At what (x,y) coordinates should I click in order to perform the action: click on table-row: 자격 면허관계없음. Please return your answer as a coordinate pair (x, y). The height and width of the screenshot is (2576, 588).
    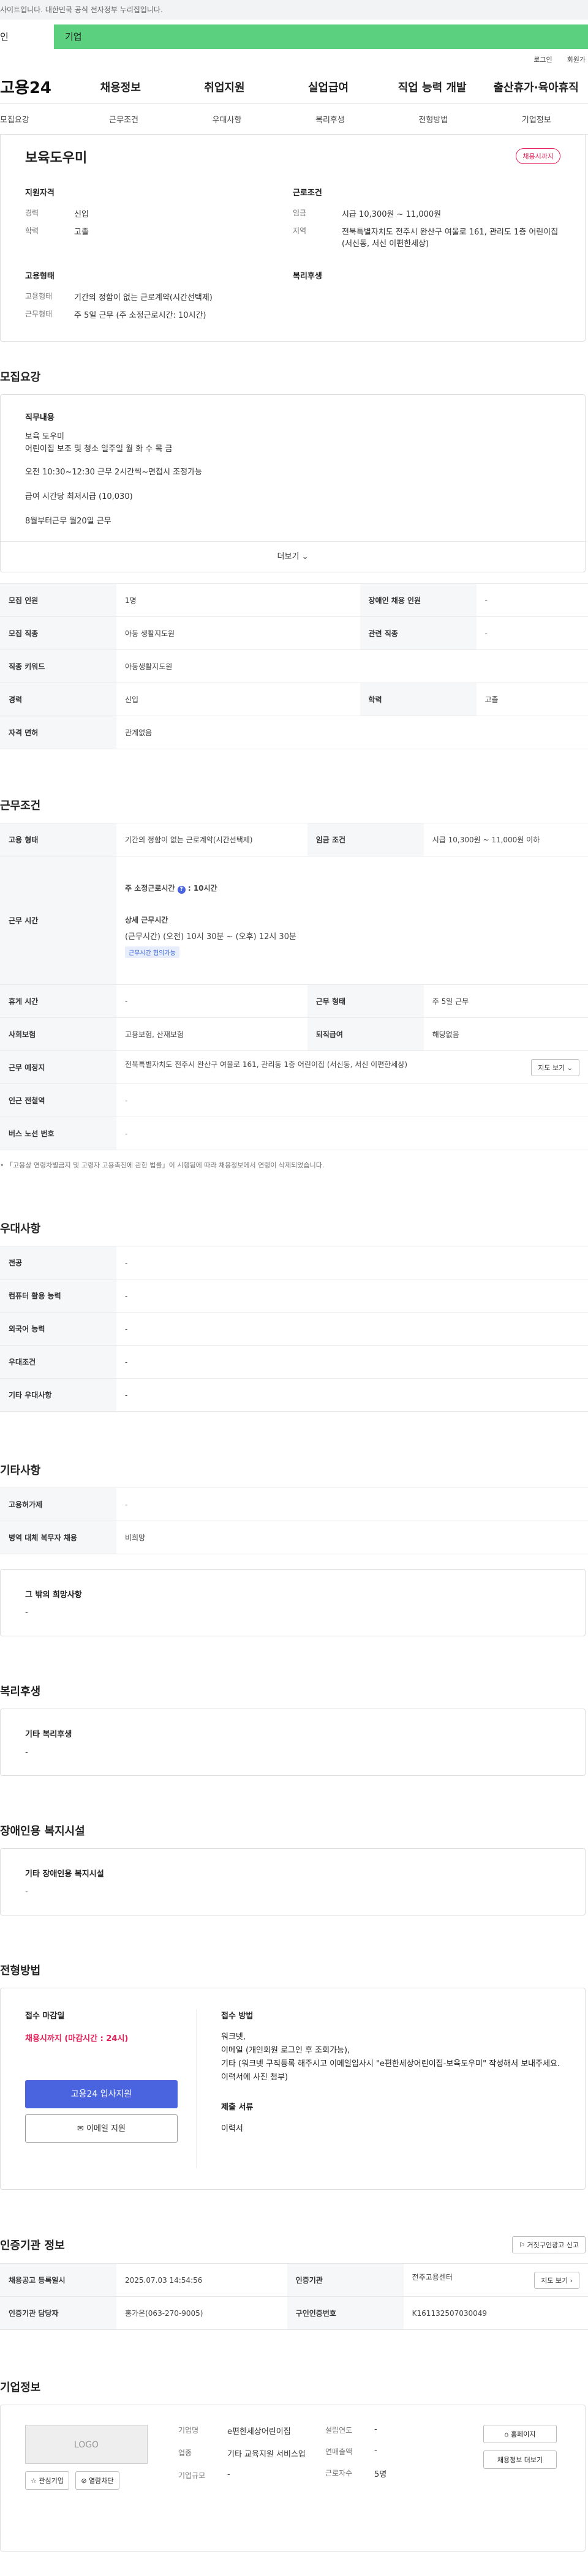
    Looking at the image, I should click on (294, 732).